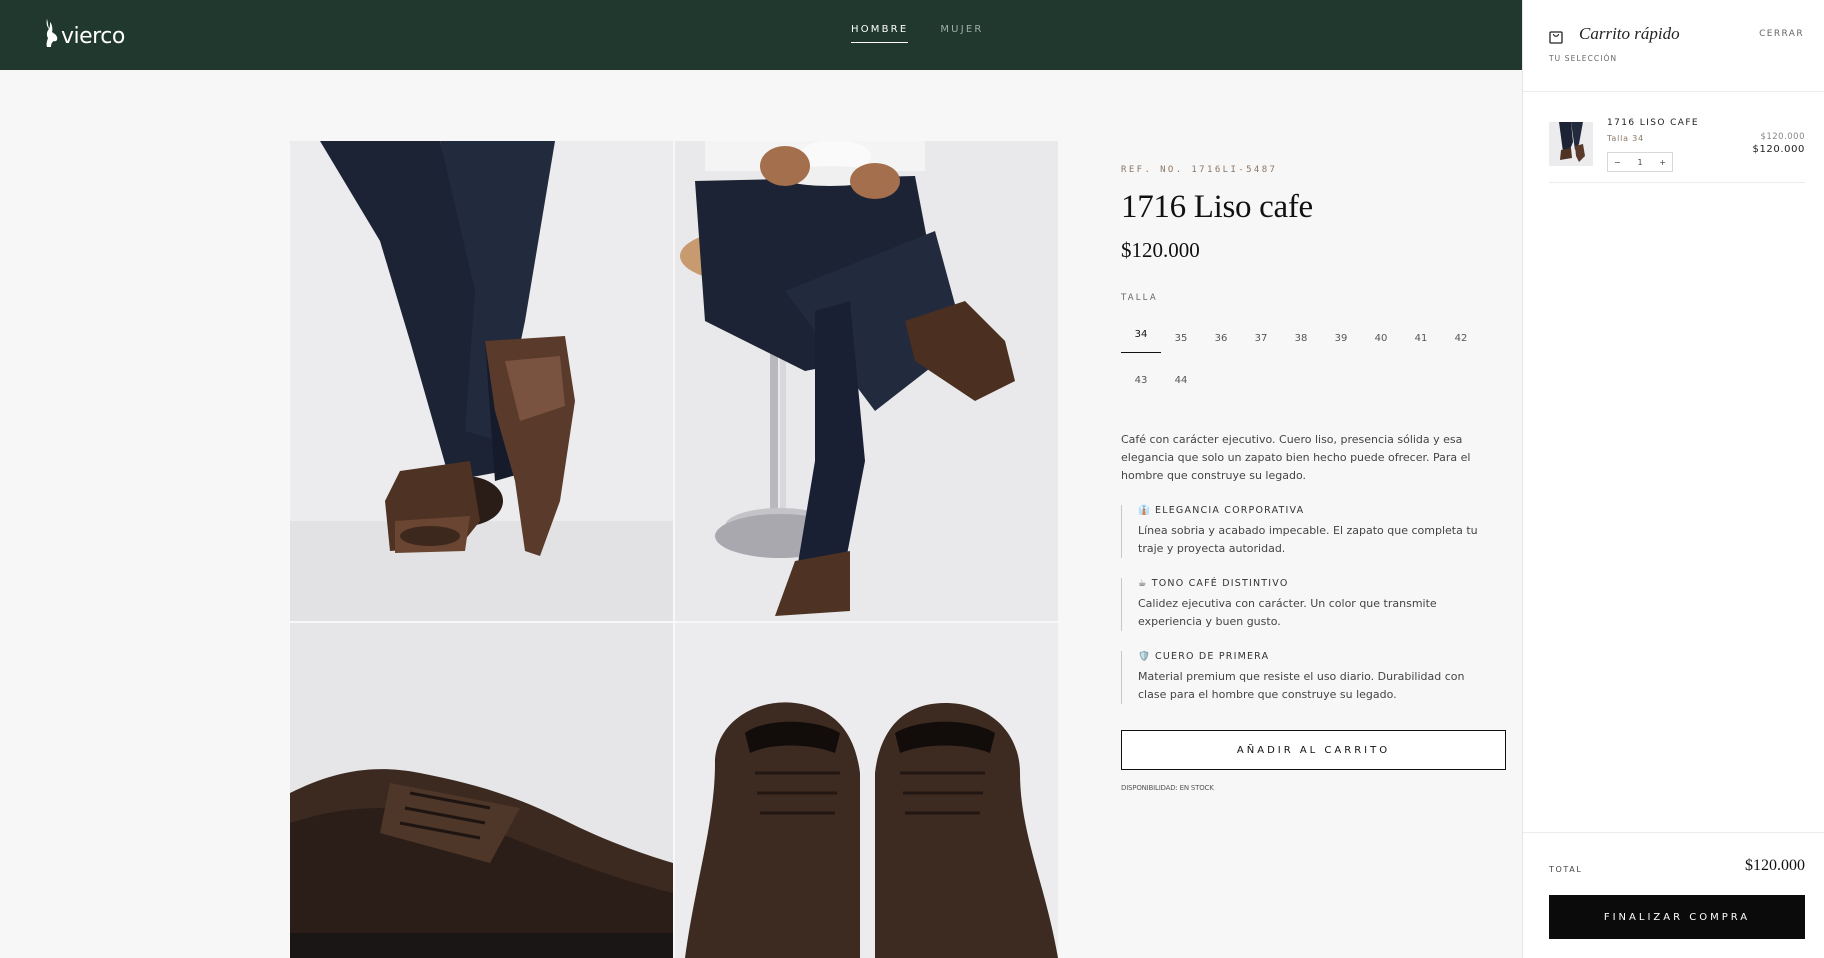 The width and height of the screenshot is (1824, 958). I want to click on size-option-44: 44, so click(1181, 380).